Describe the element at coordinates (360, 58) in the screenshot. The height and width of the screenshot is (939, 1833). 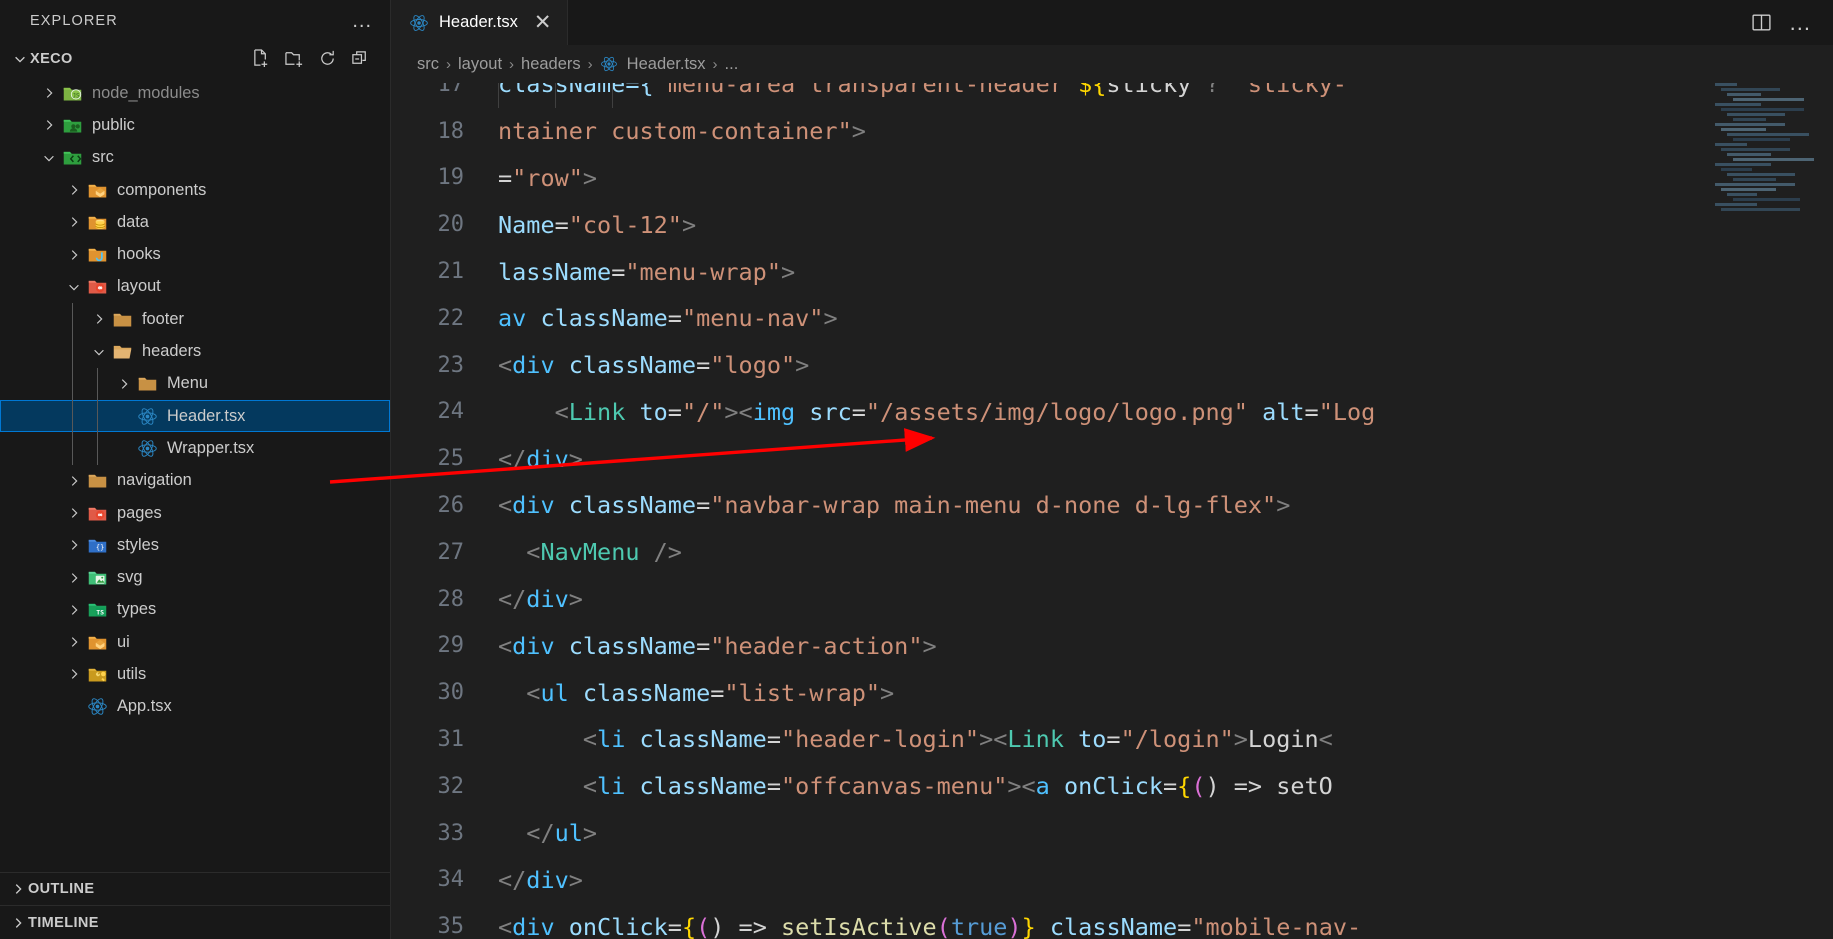
I see `collapse-all-icon` at that location.